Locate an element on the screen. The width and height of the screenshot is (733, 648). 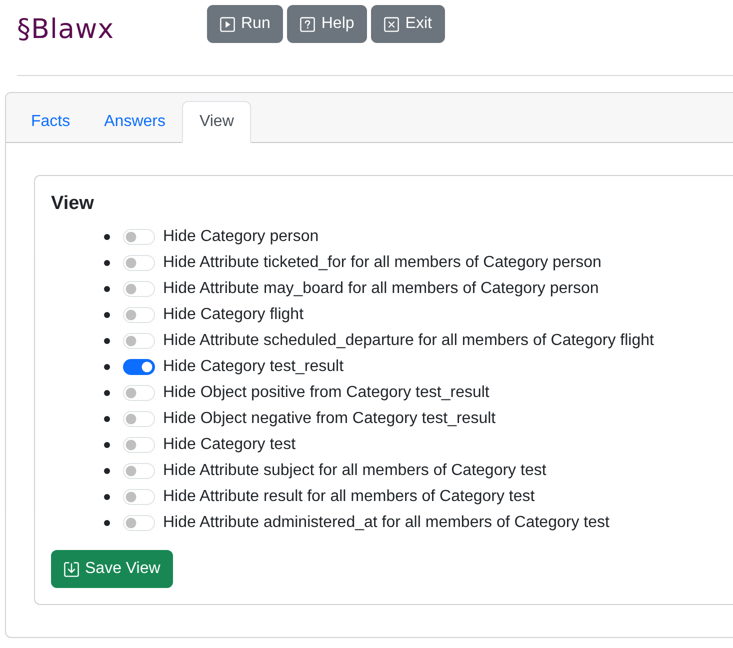
option-label: Hide Attribute subject for all members of Category test is located at coordinates (354, 471).